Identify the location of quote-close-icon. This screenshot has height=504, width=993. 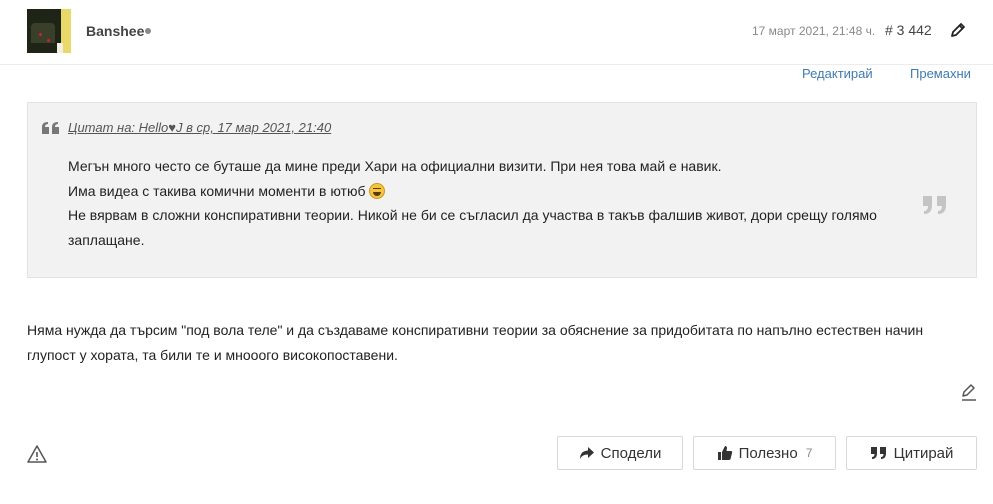
(934, 205).